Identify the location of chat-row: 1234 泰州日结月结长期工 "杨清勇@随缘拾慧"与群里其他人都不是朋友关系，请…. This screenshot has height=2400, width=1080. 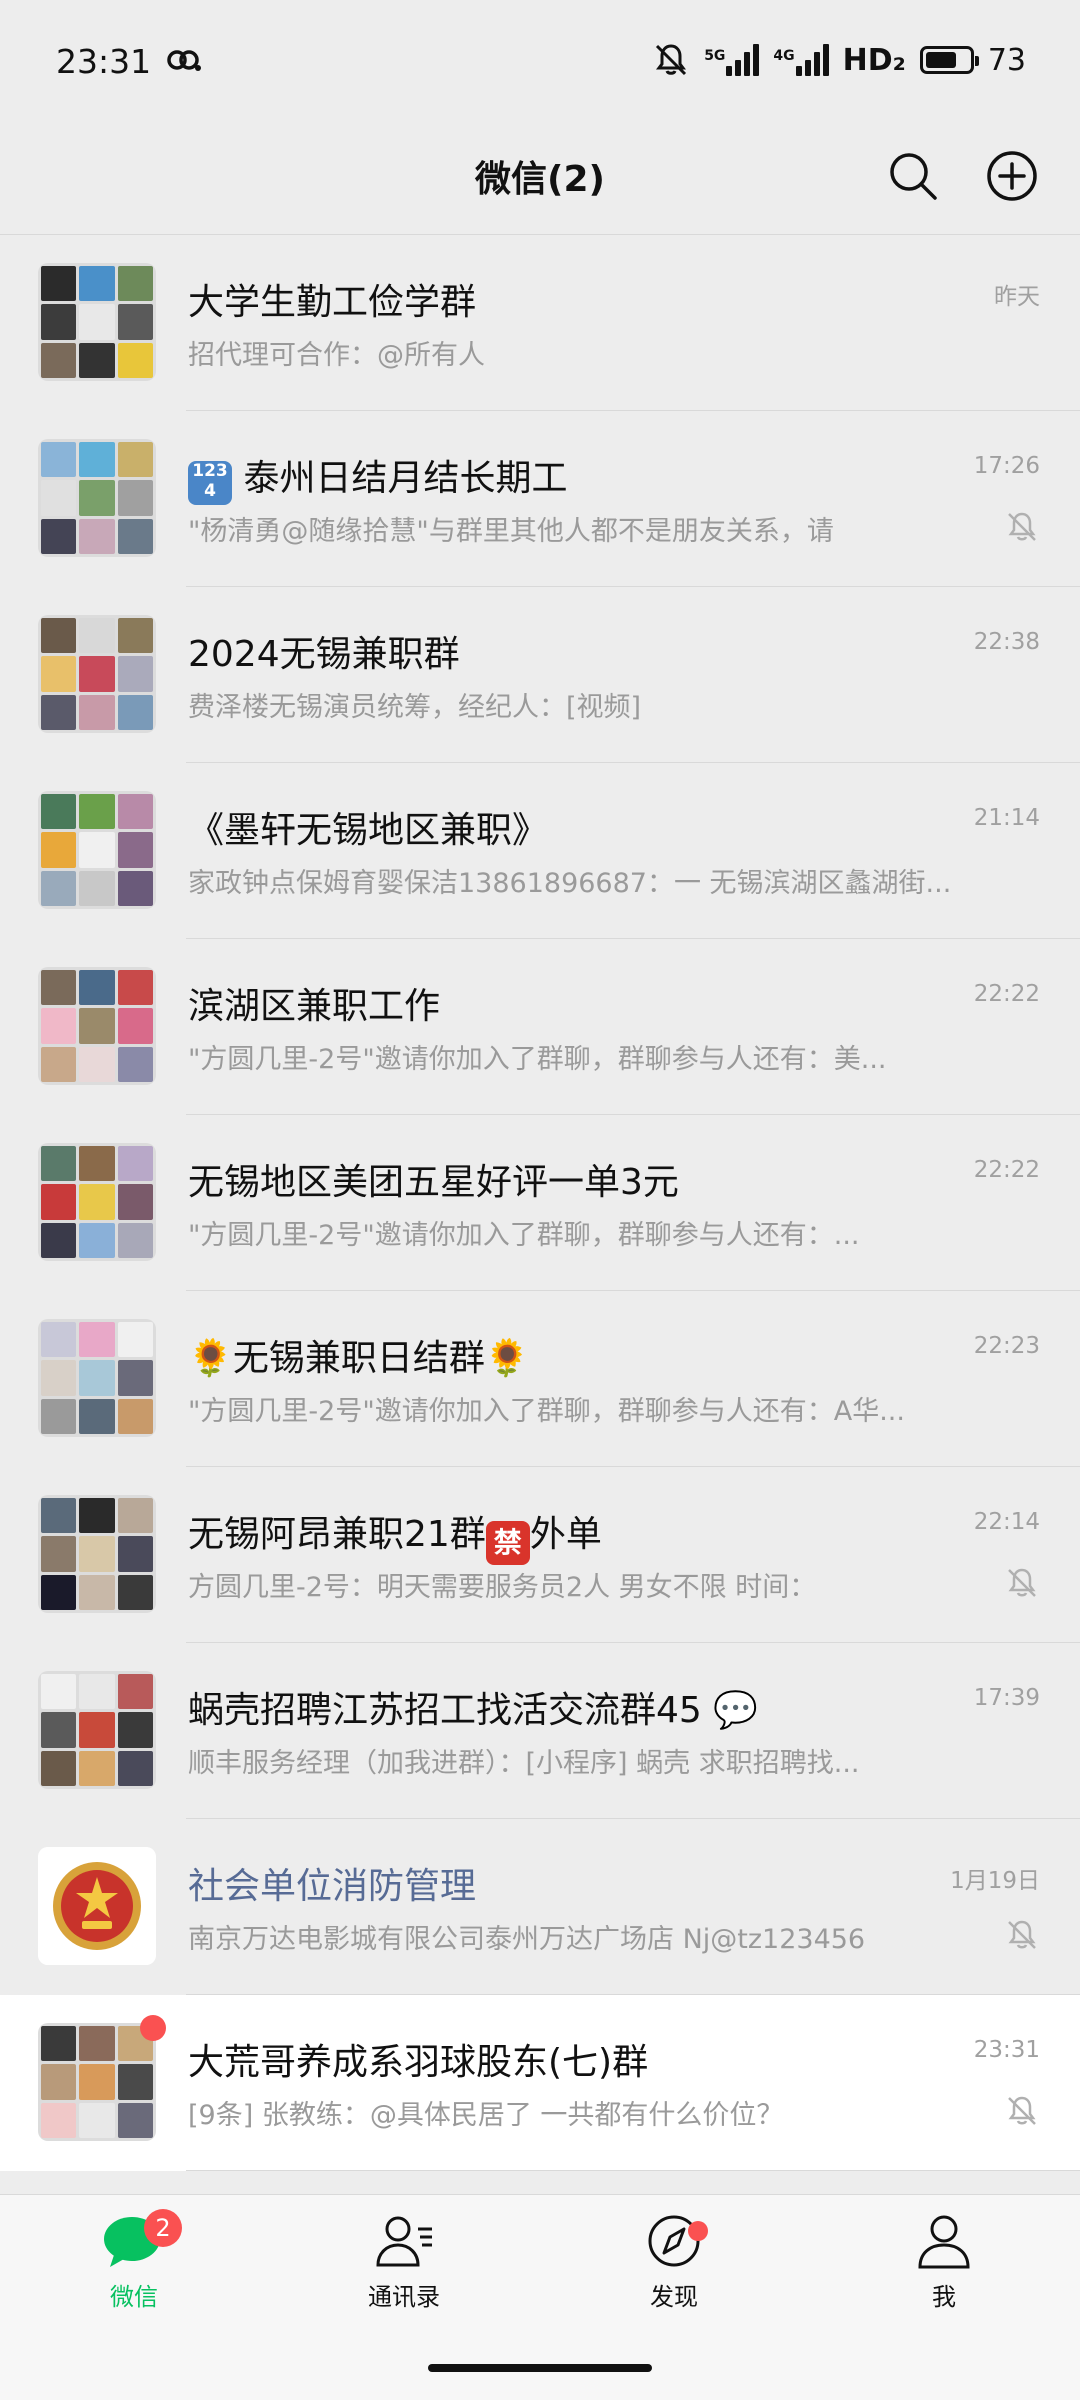
(540, 499).